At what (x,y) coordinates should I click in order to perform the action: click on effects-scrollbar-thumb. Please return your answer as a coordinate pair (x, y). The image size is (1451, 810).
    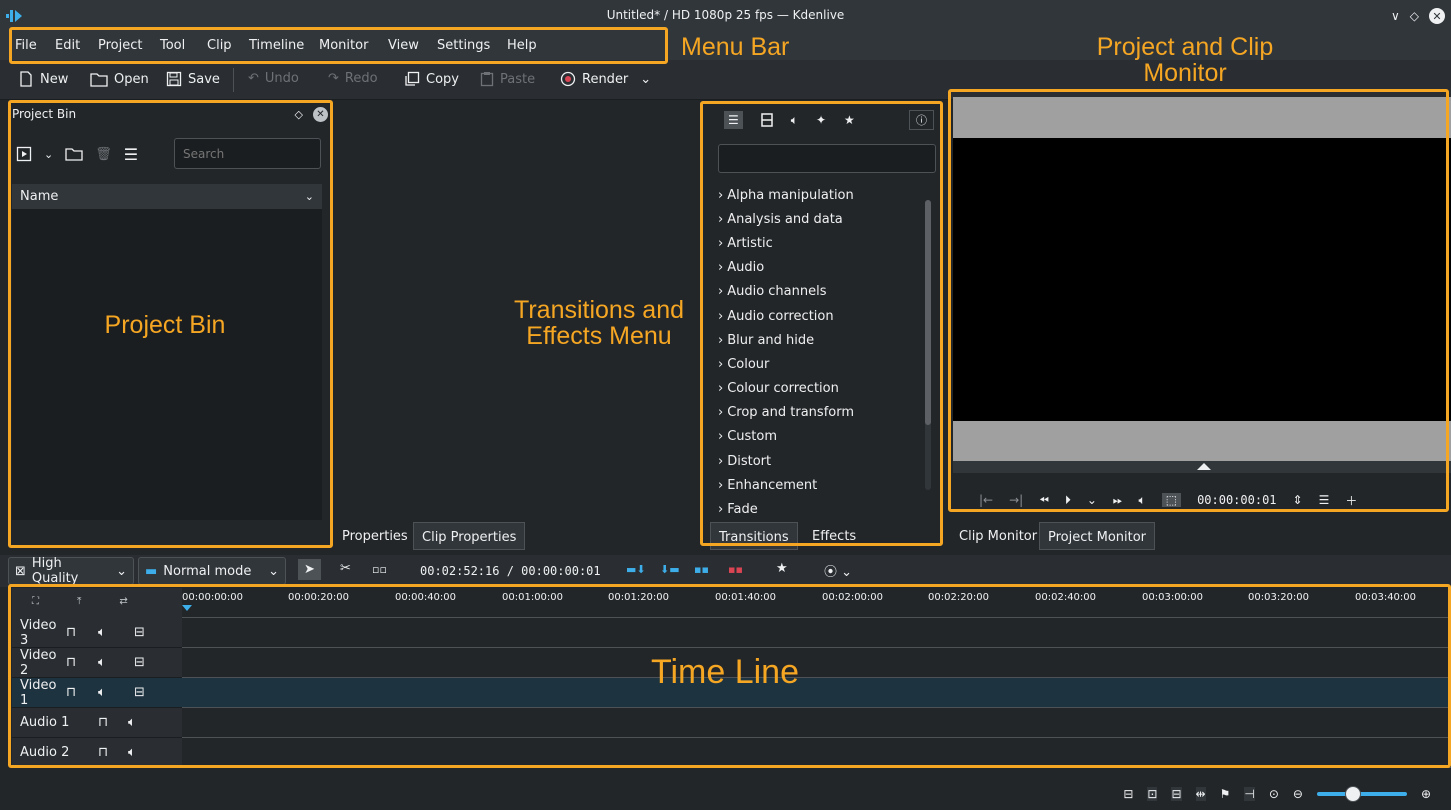
    Looking at the image, I should click on (928, 312).